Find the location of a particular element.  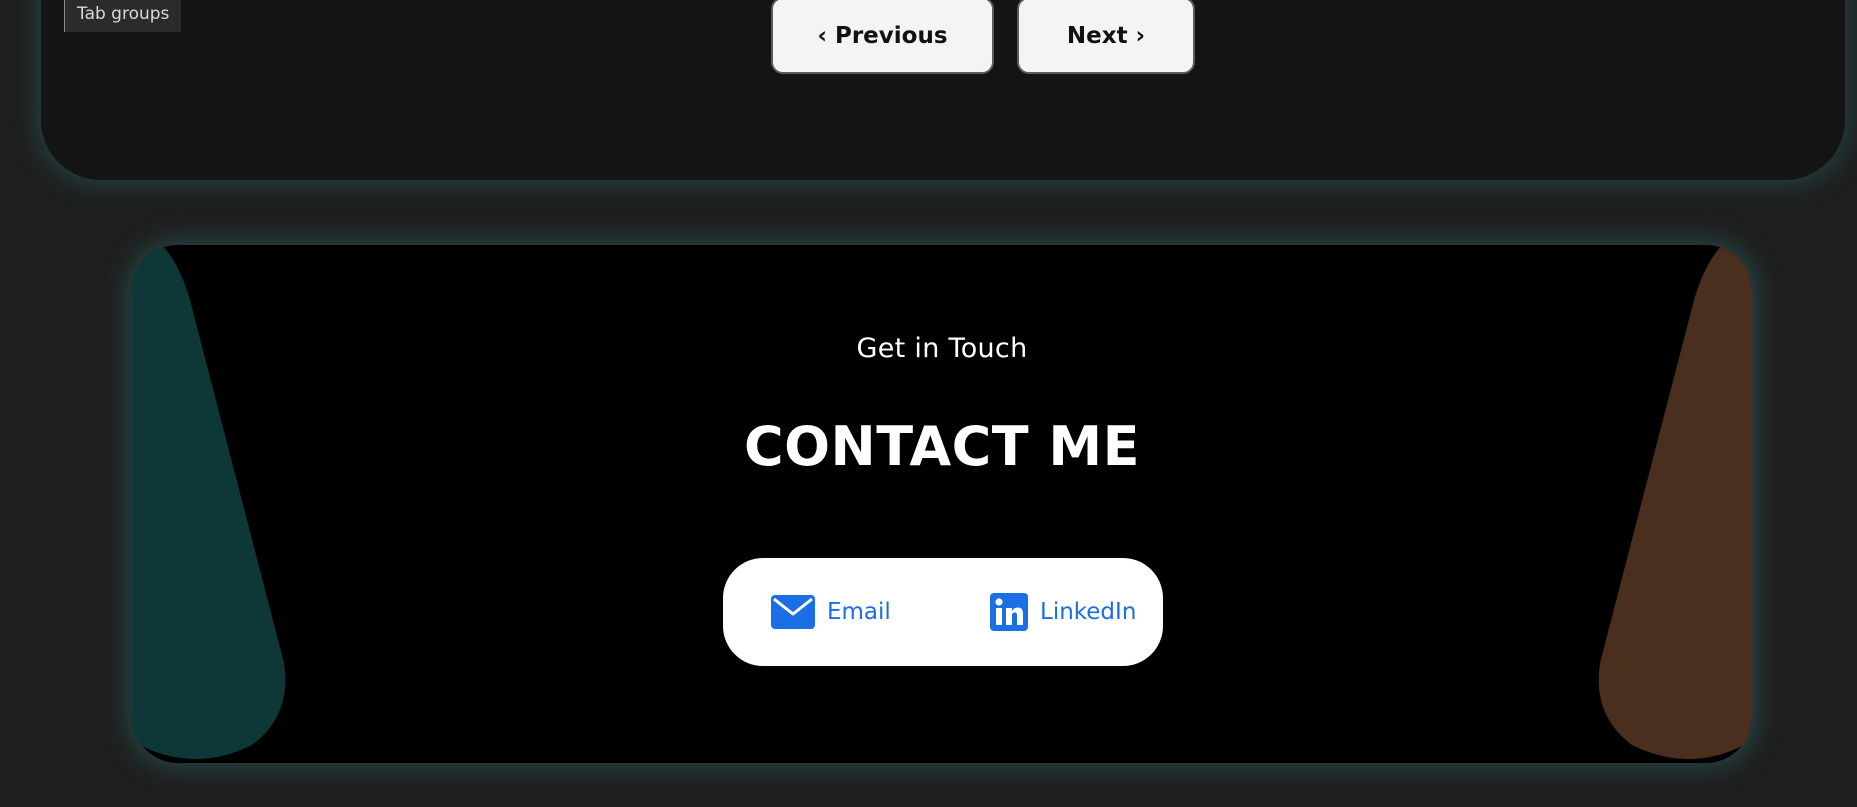

previous-button-label: ‹ Previous is located at coordinates (882, 35).